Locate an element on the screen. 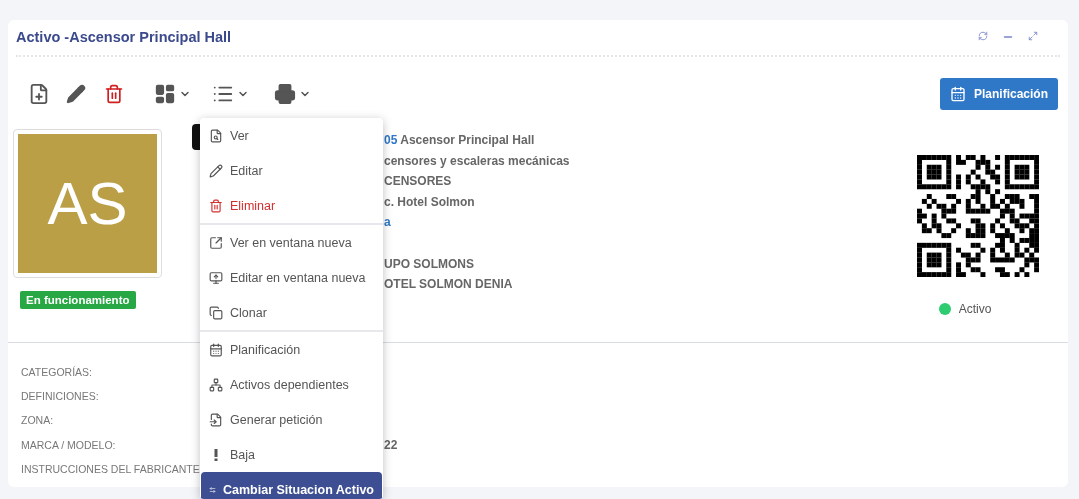  detail-text: OTEL SOLMON DENIA is located at coordinates (449, 284).